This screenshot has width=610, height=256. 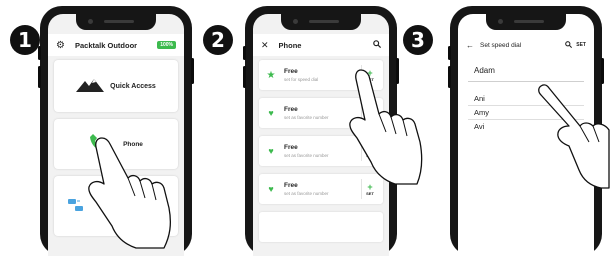 What do you see at coordinates (166, 45) in the screenshot?
I see `battery-badge: 100%` at bounding box center [166, 45].